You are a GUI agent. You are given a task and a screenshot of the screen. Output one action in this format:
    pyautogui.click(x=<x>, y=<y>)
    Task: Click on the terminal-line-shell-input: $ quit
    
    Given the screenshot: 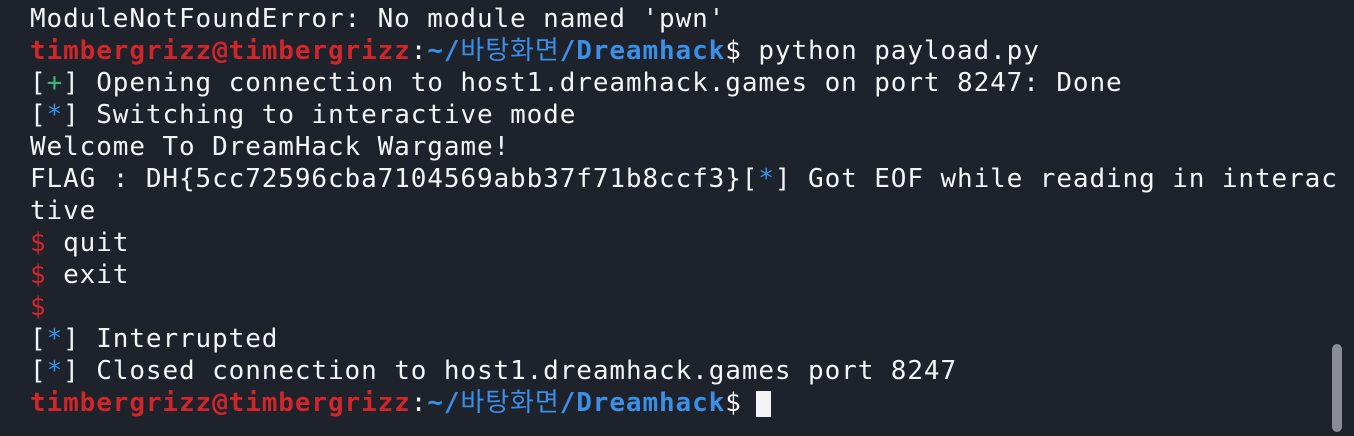 What is the action you would take?
    pyautogui.click(x=680, y=243)
    